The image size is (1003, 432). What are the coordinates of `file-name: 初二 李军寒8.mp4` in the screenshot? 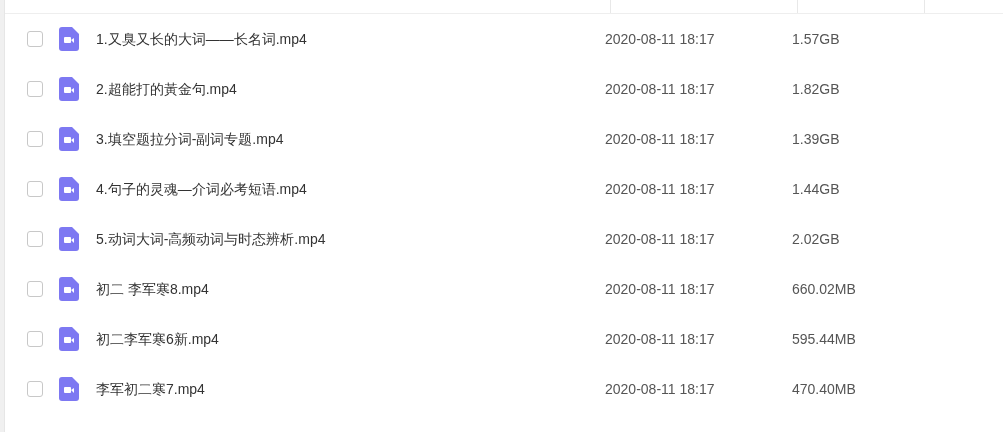 It's located at (350, 289).